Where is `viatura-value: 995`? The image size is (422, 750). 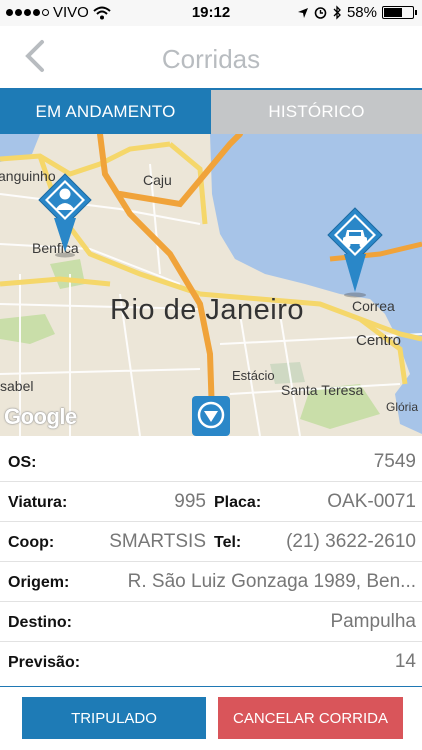
viatura-value: 995 is located at coordinates (190, 501).